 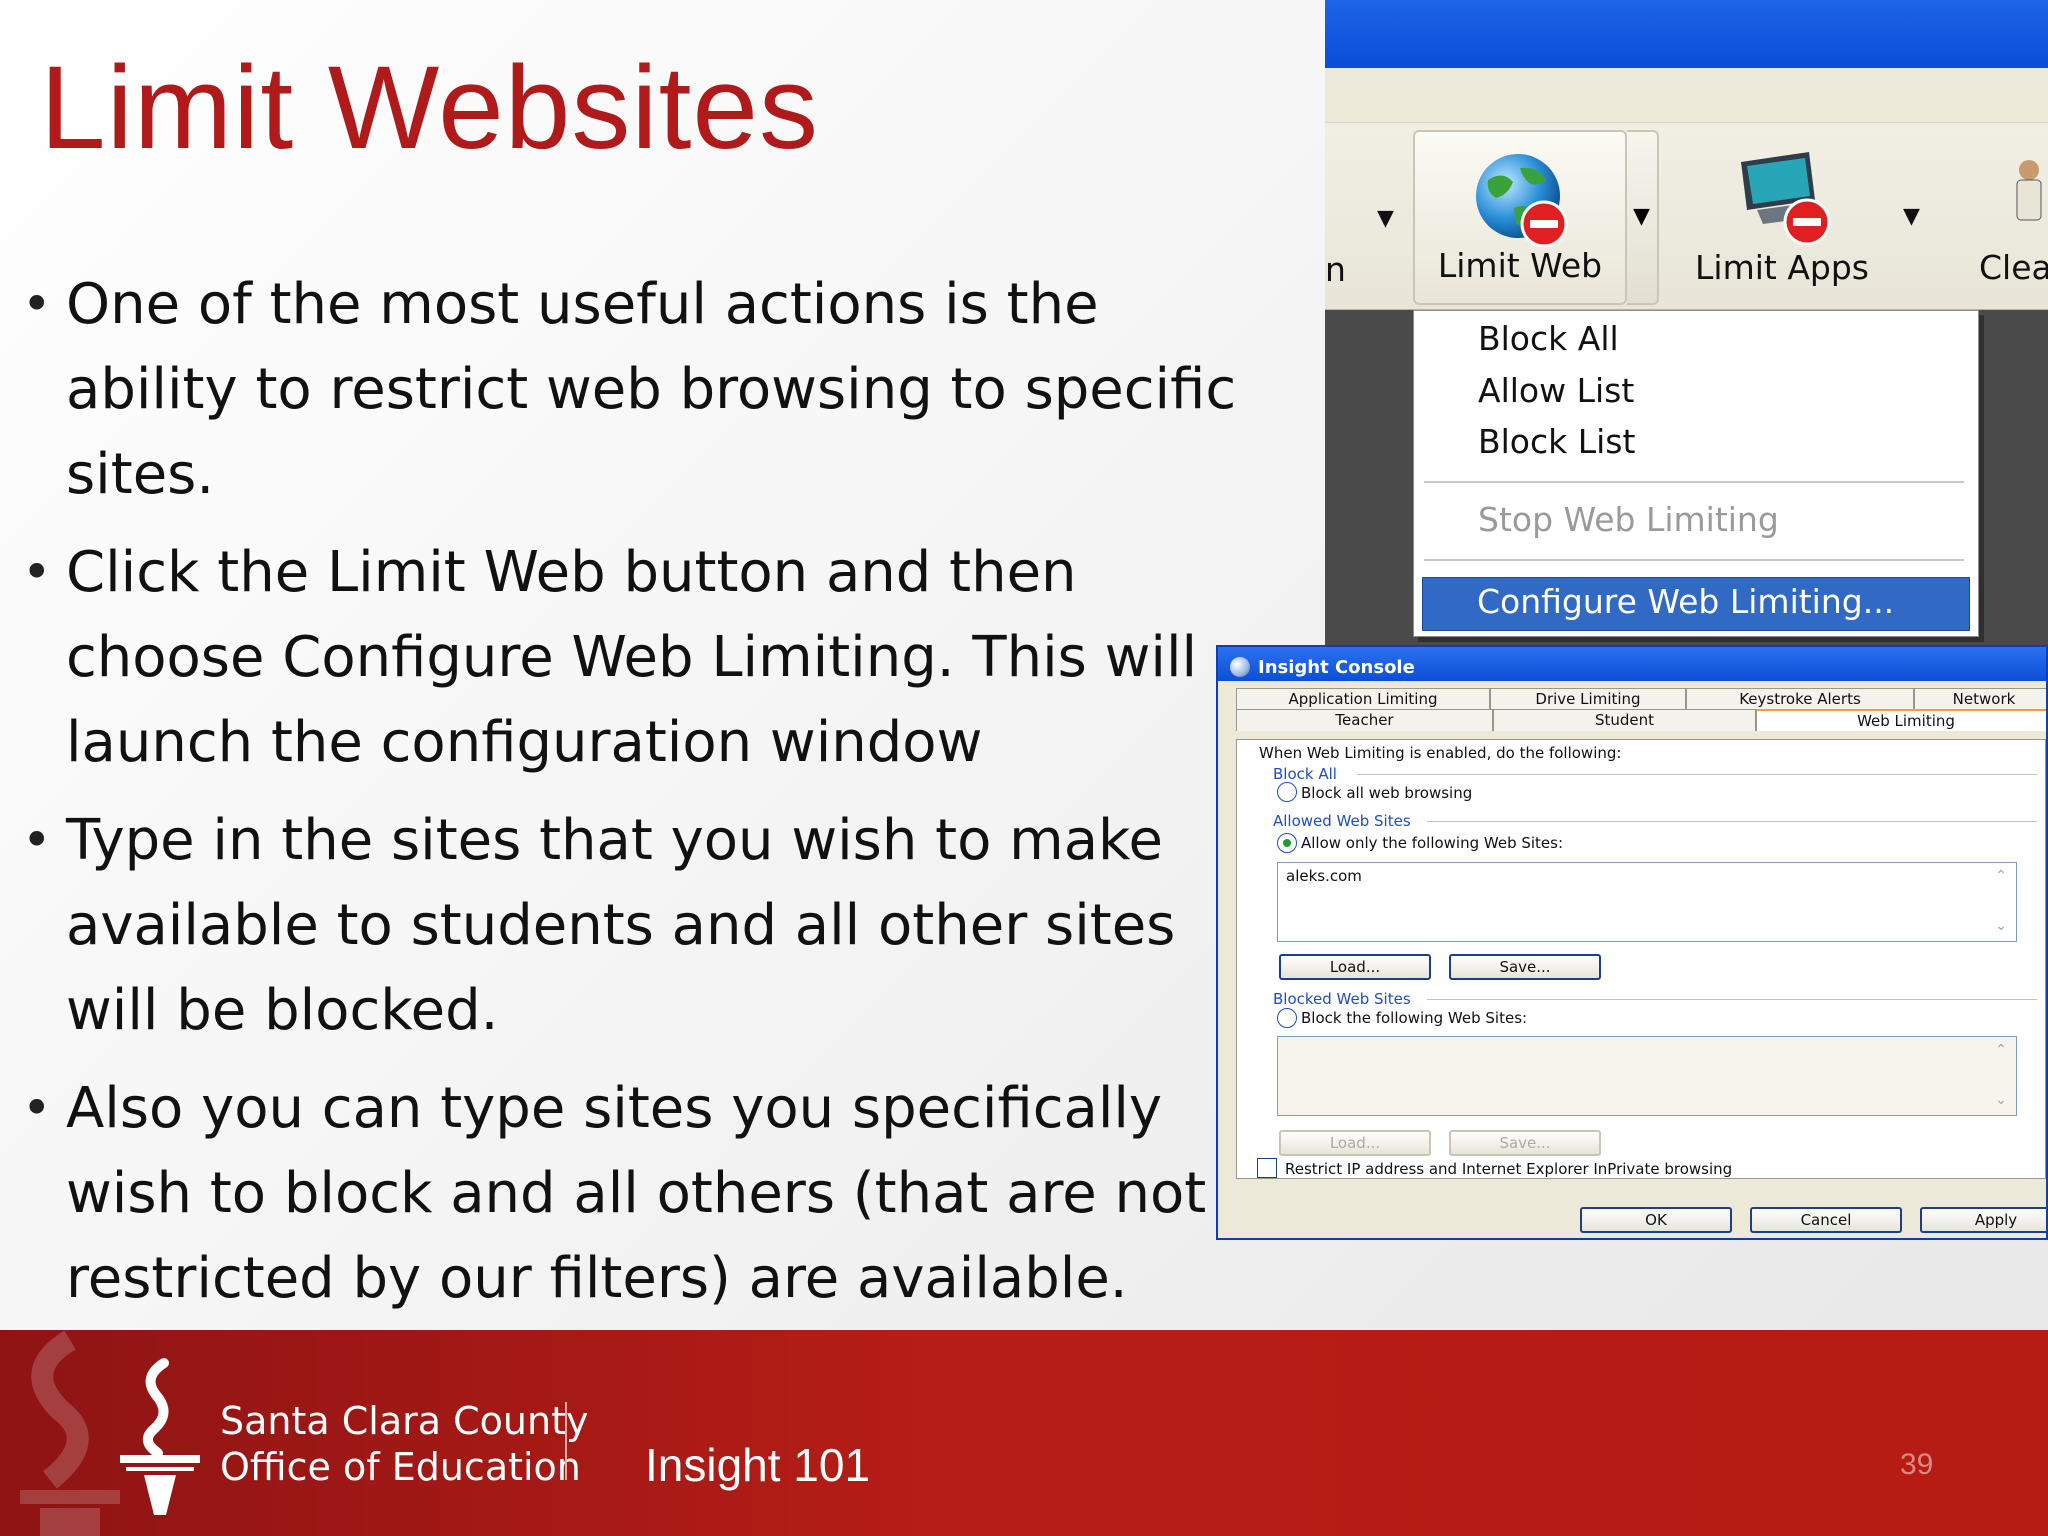 I want to click on apply-button: Apply, so click(x=1983, y=1220).